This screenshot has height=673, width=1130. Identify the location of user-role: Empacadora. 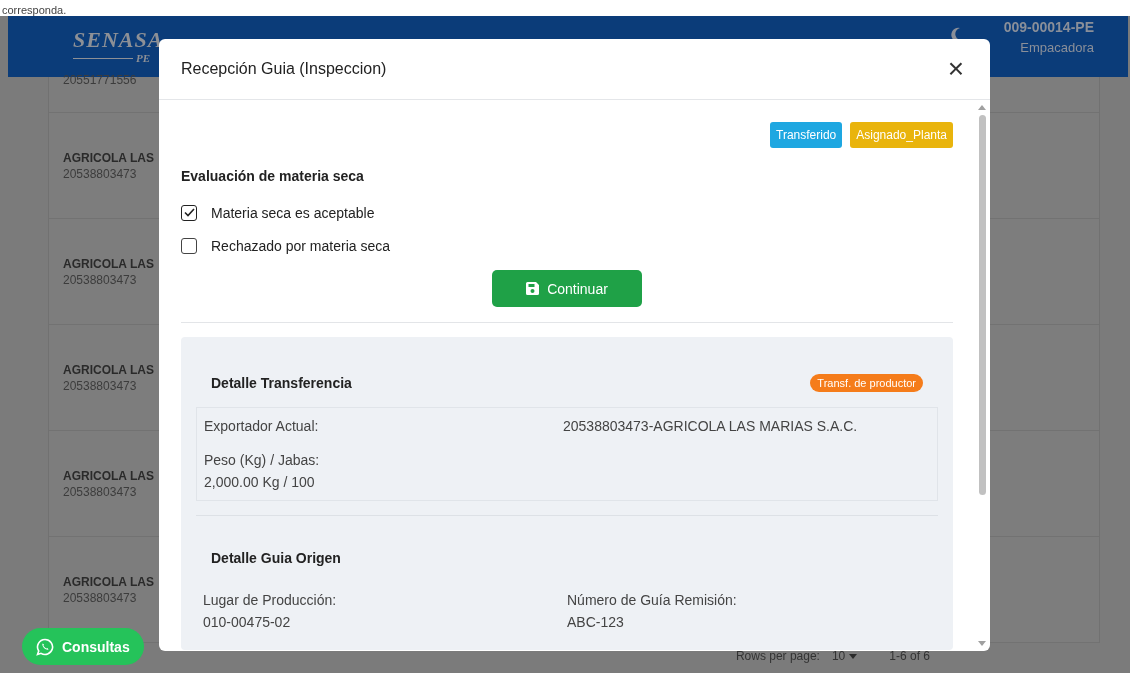
(1057, 47).